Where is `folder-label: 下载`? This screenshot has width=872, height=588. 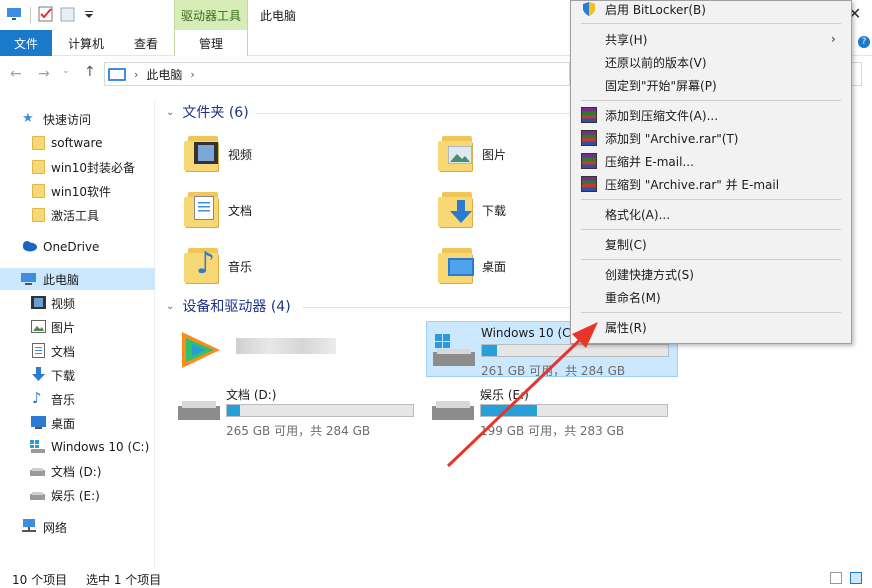
folder-label: 下载 is located at coordinates (494, 211).